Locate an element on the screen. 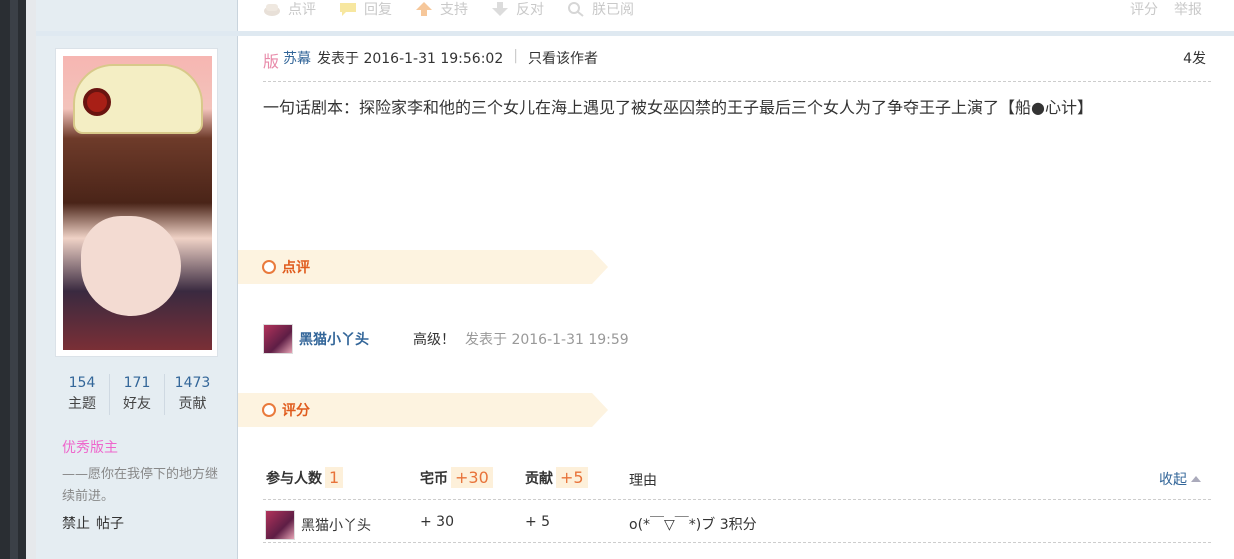 The width and height of the screenshot is (1234, 559). coin-total: +30 is located at coordinates (472, 477).